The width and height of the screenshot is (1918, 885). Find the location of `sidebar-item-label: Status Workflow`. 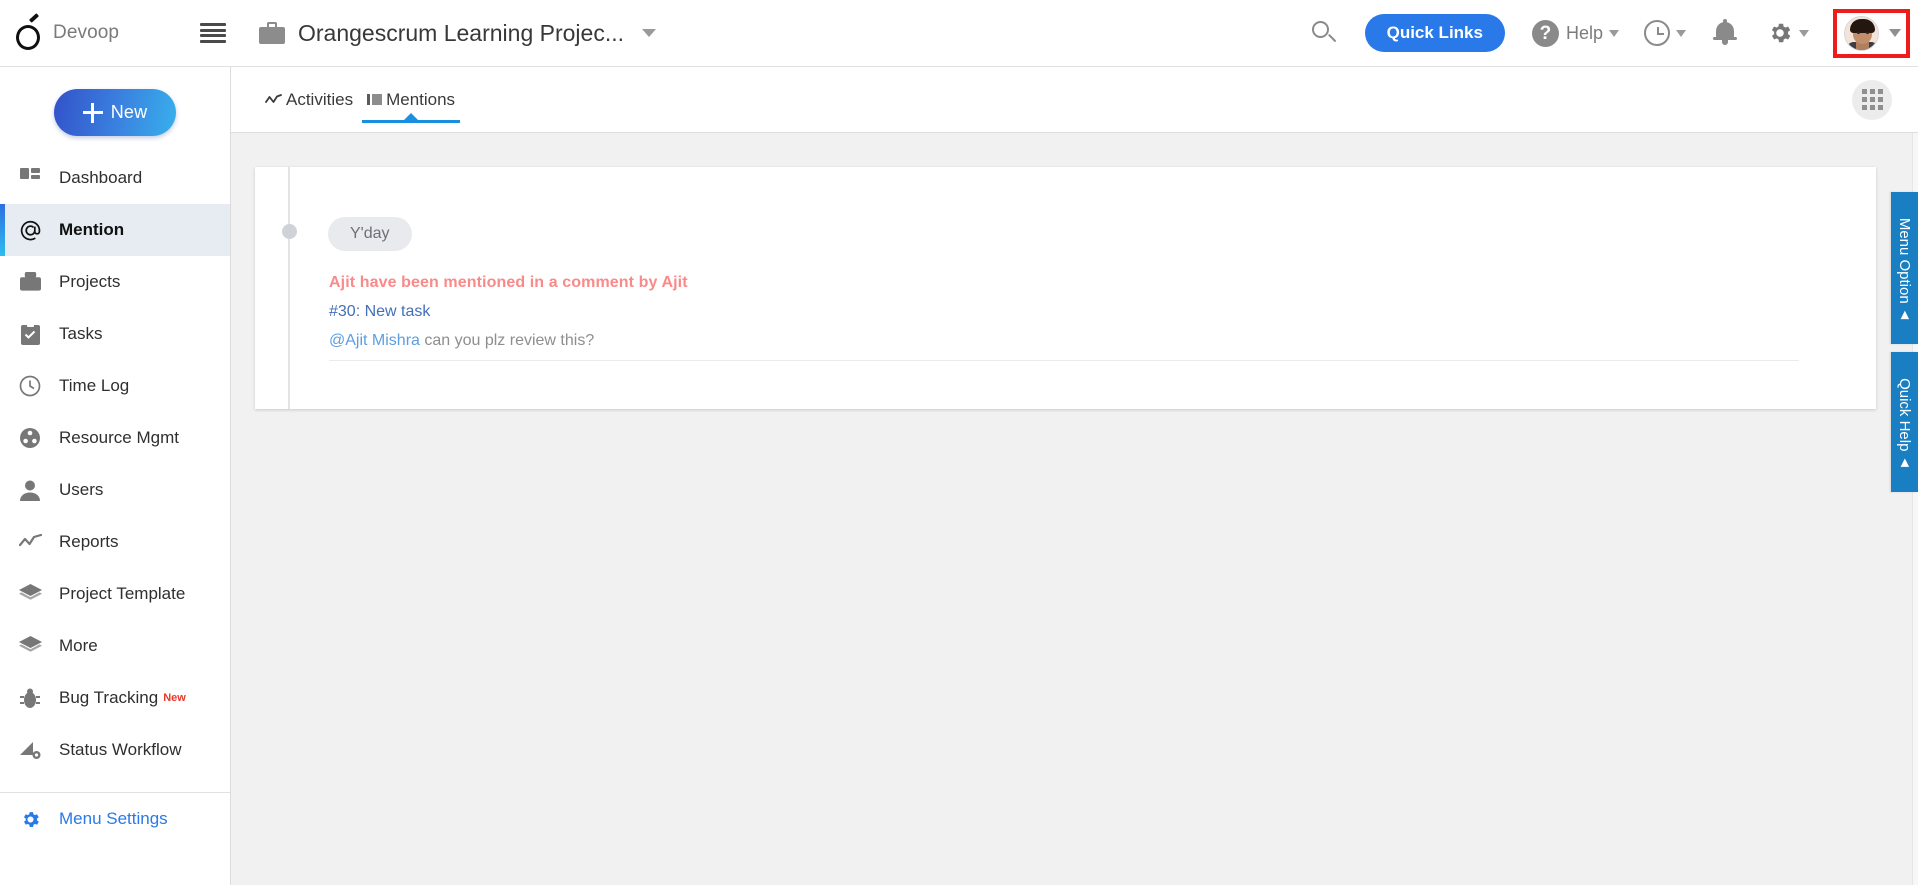

sidebar-item-label: Status Workflow is located at coordinates (120, 749).